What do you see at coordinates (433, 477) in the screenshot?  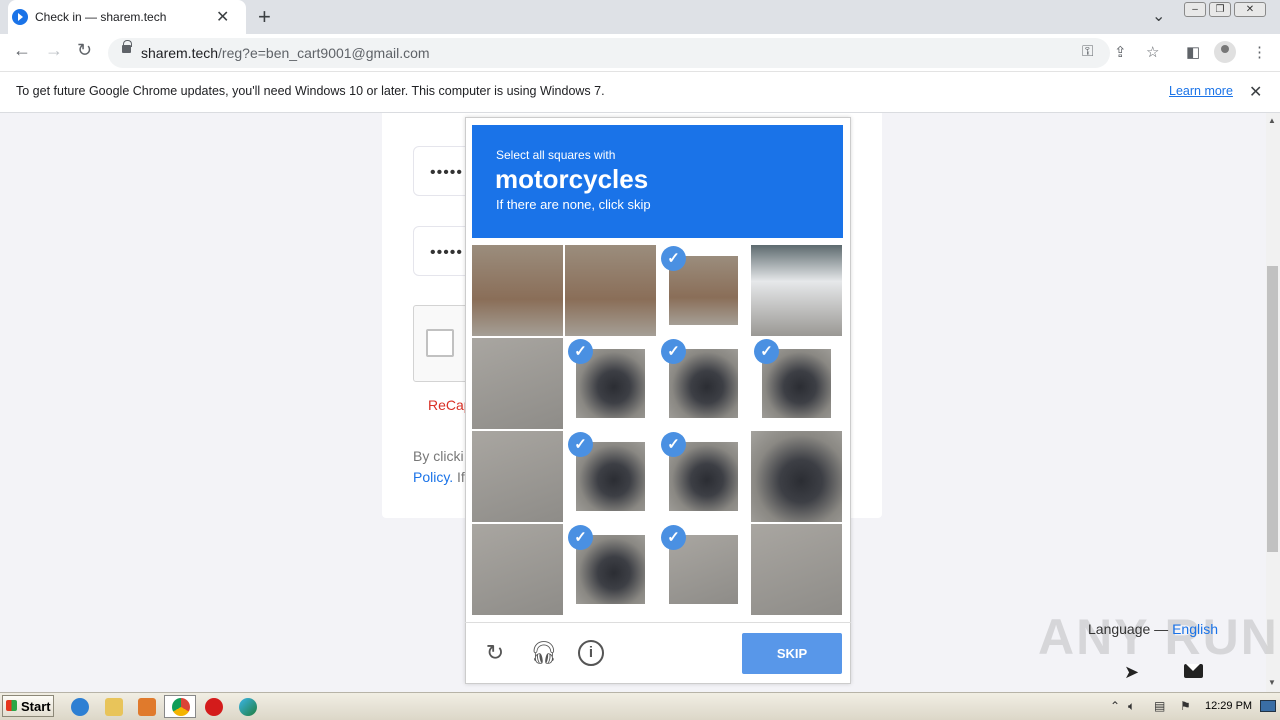 I see `policy-link: Policy.` at bounding box center [433, 477].